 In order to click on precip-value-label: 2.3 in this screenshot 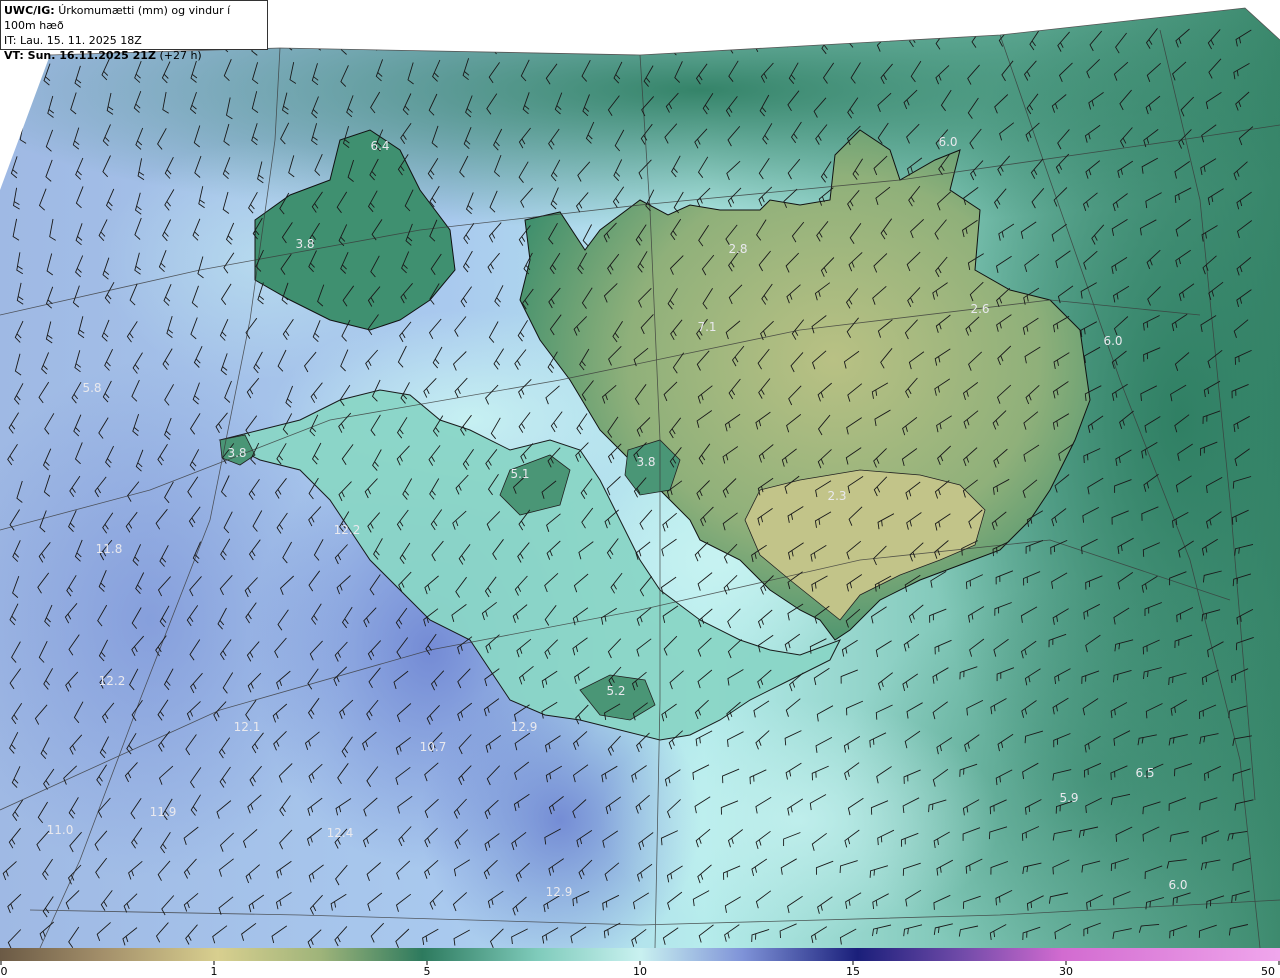, I will do `click(836, 496)`.